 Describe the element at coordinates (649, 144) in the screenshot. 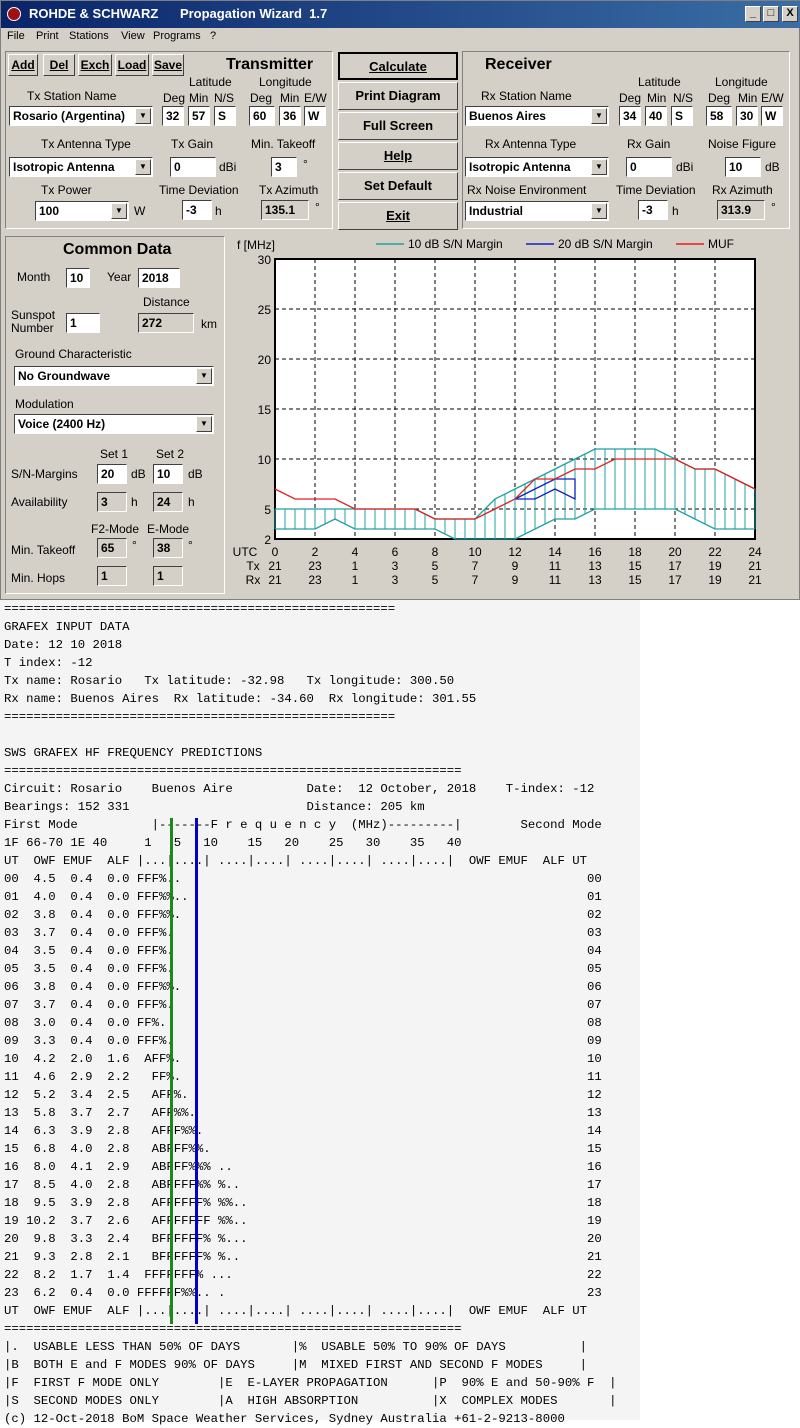

I see `rx-gain-label: Rx Gain` at that location.